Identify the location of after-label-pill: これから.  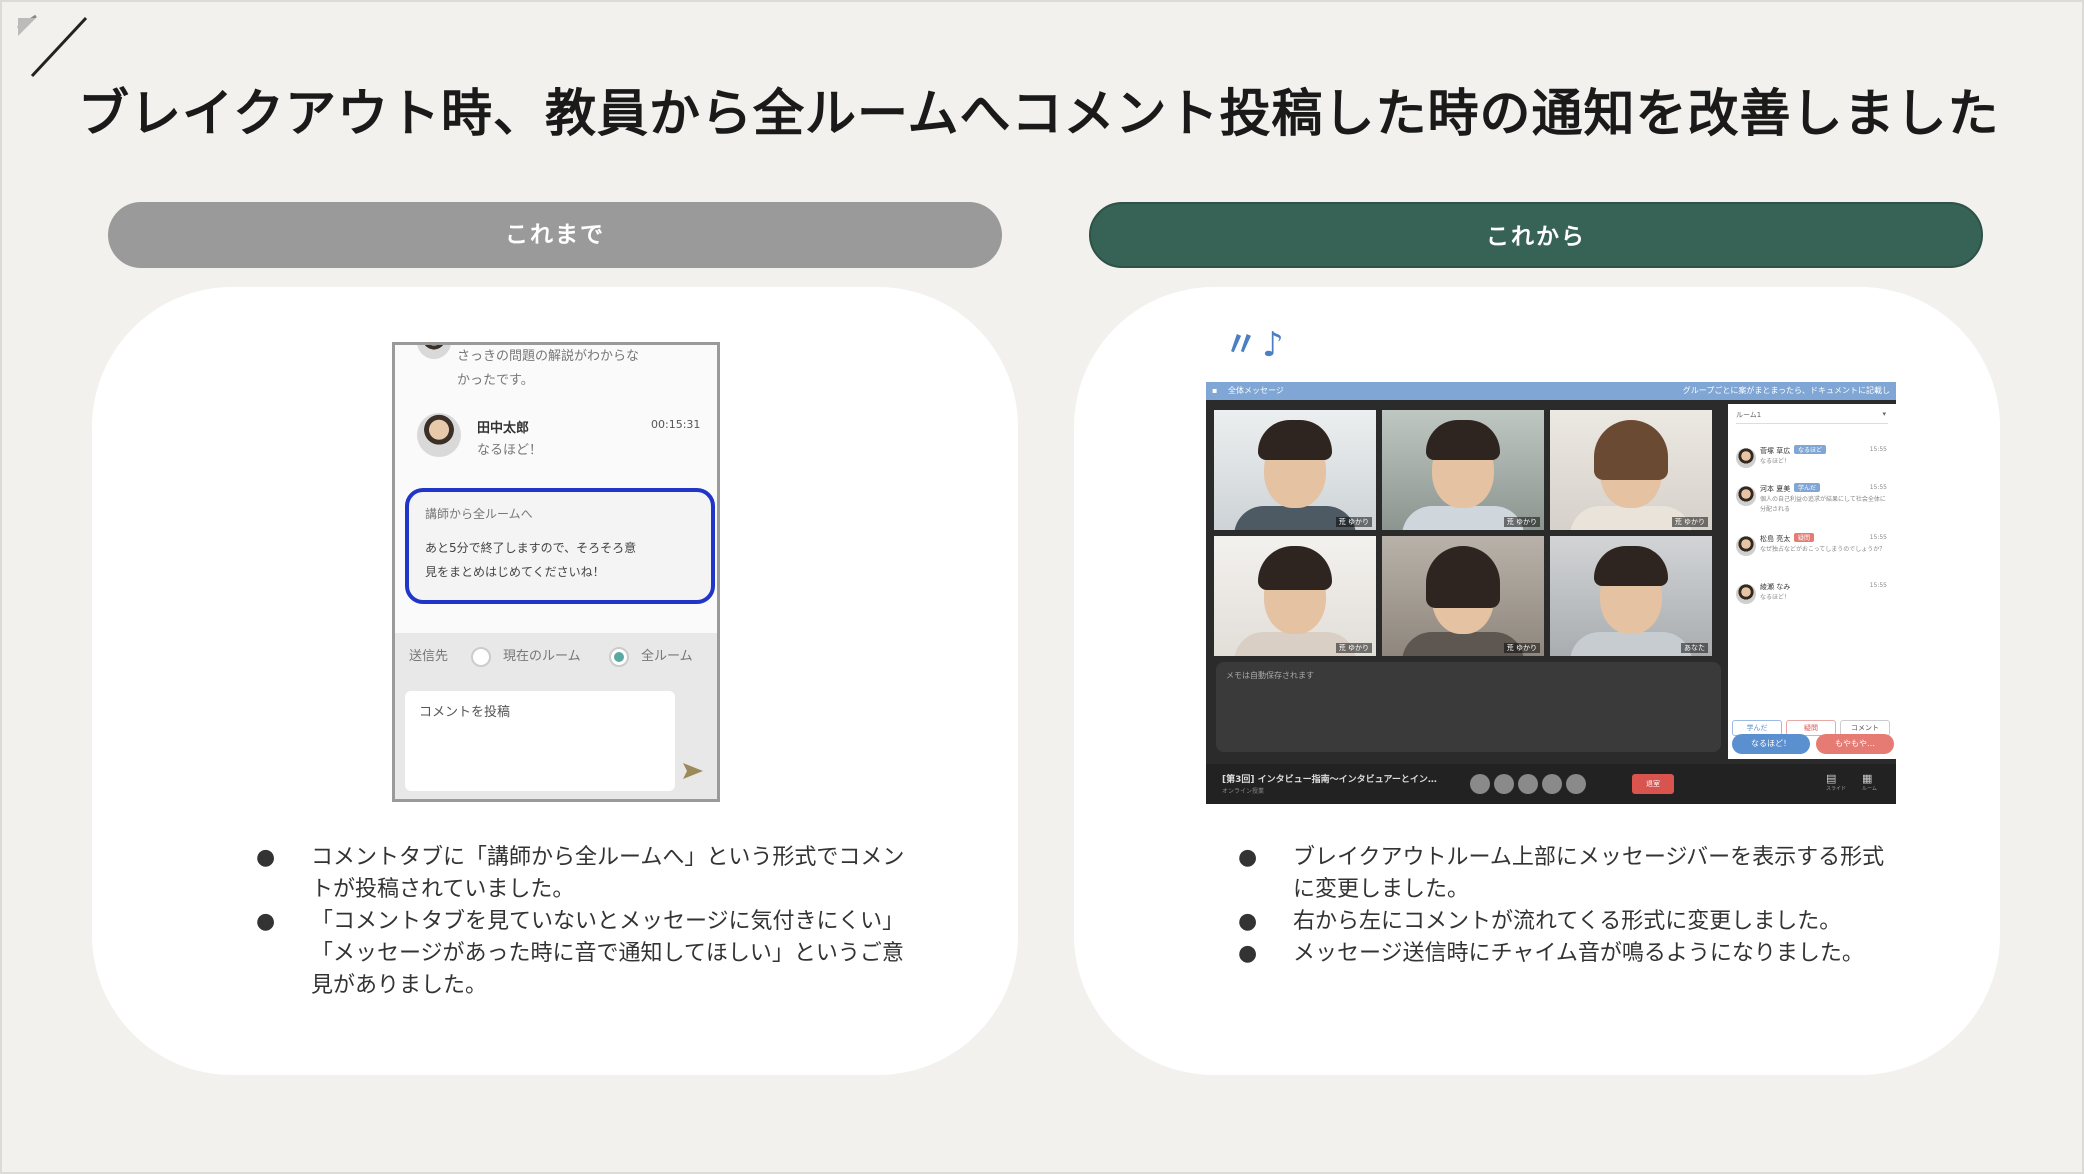
(1536, 235).